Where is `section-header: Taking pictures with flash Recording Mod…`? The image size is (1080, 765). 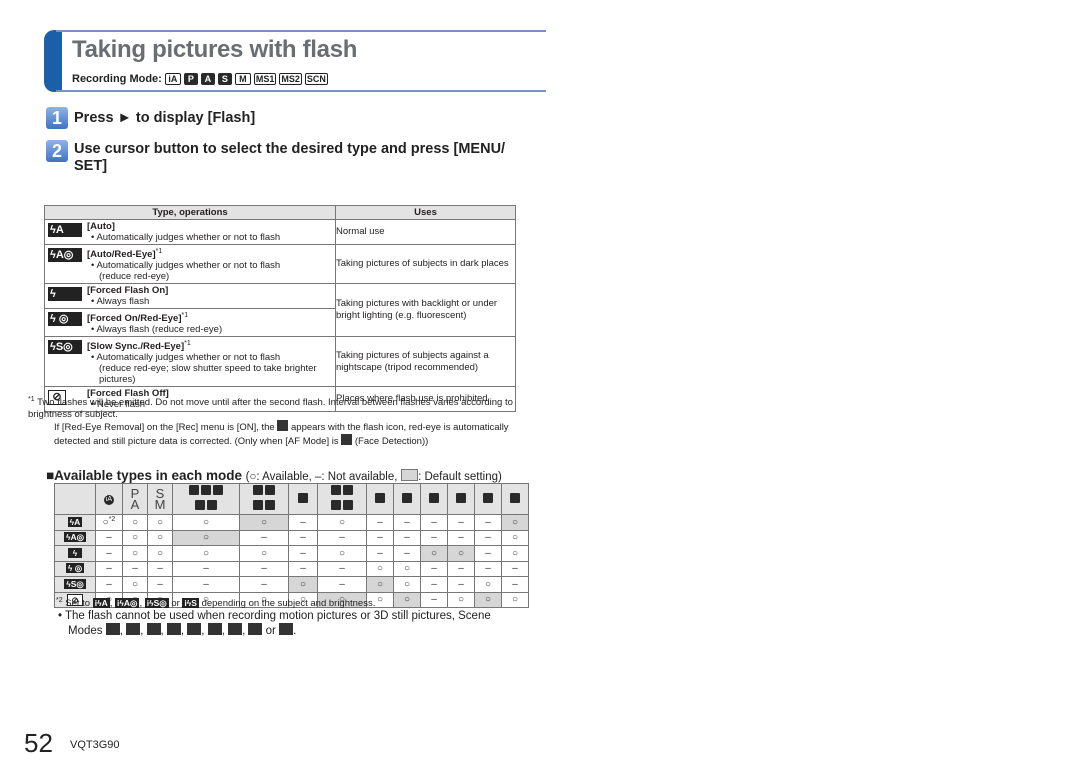 section-header: Taking pictures with flash Recording Mod… is located at coordinates (295, 61).